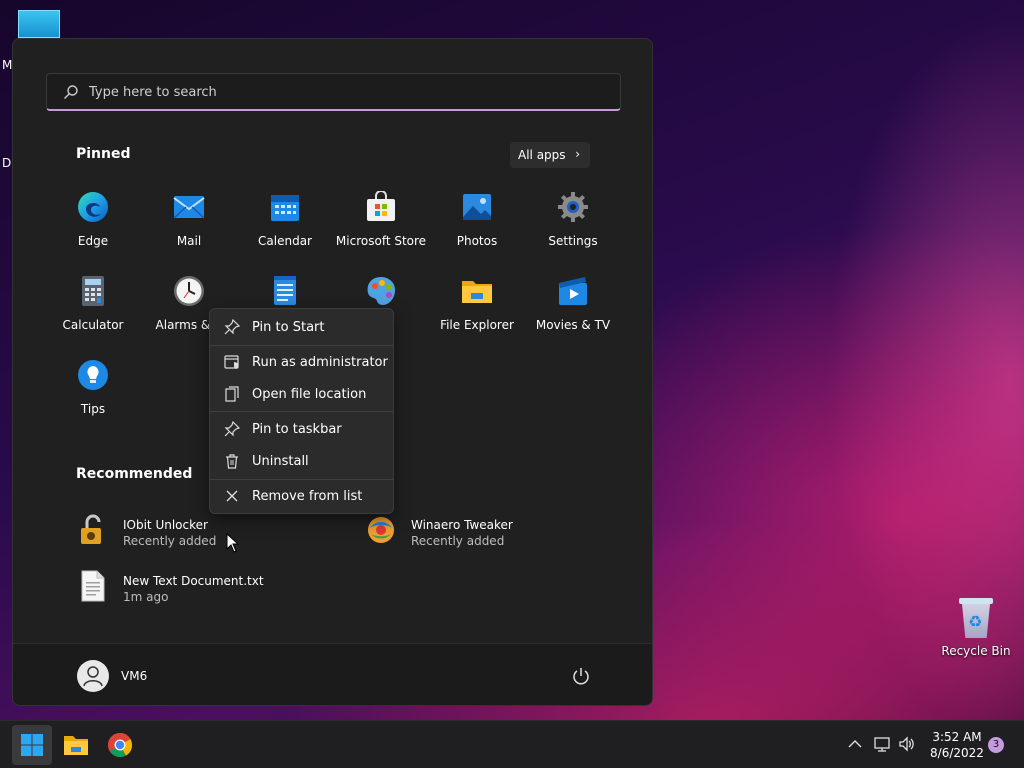  I want to click on close-icon, so click(232, 496).